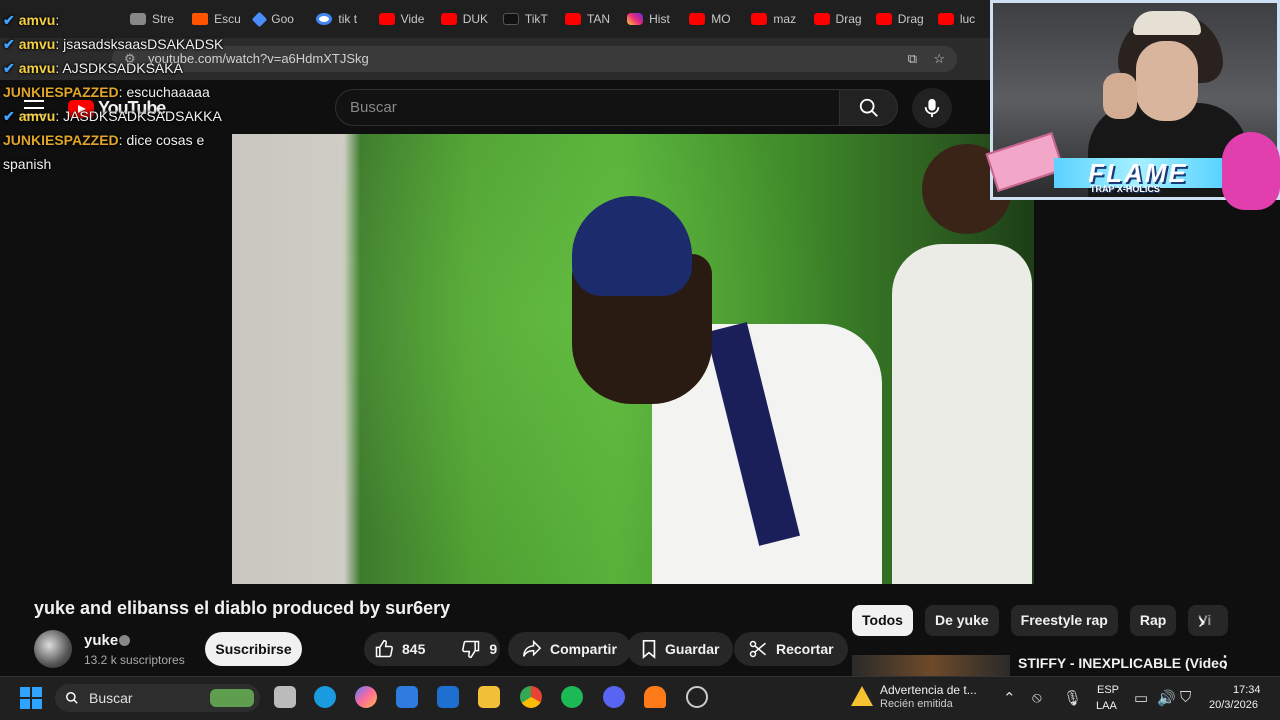 This screenshot has width=1280, height=720. Describe the element at coordinates (61, 92) in the screenshot. I see `chat-username: JUNKIESPAZZED` at that location.